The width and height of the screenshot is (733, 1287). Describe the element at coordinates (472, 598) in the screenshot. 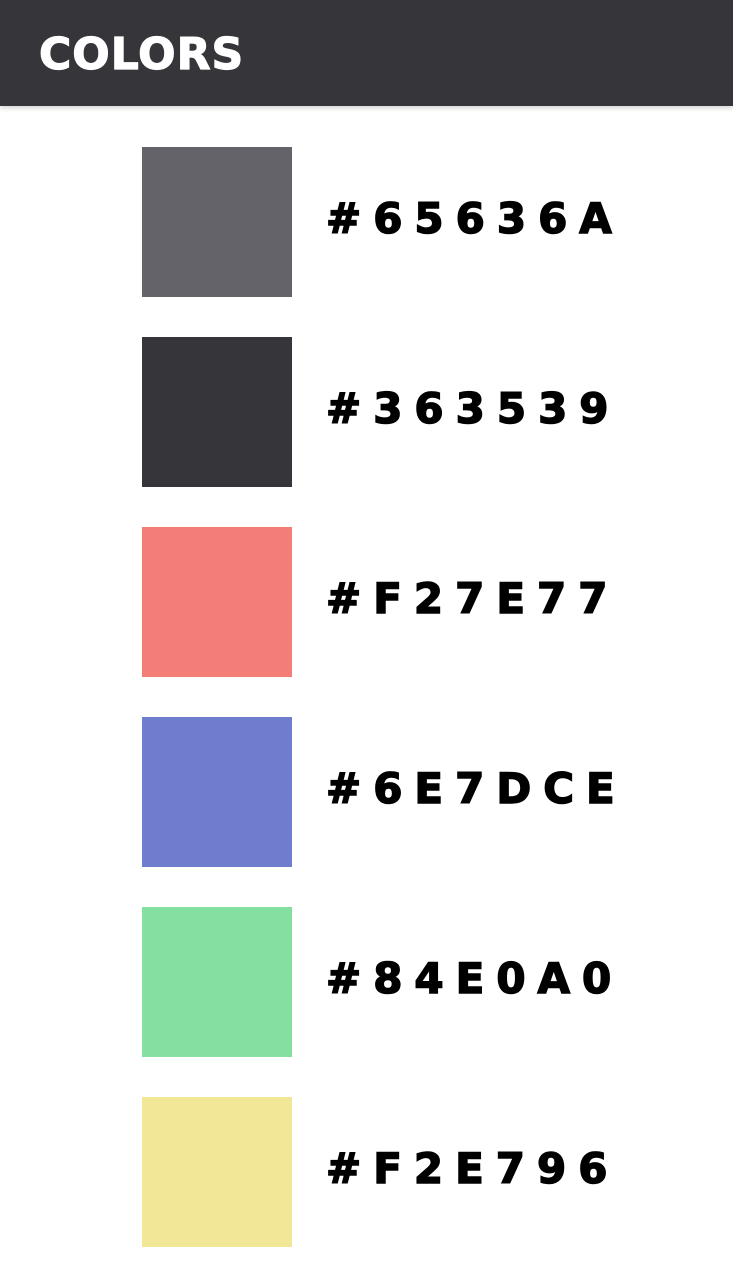

I see `hex-code-label: #F27E77` at that location.